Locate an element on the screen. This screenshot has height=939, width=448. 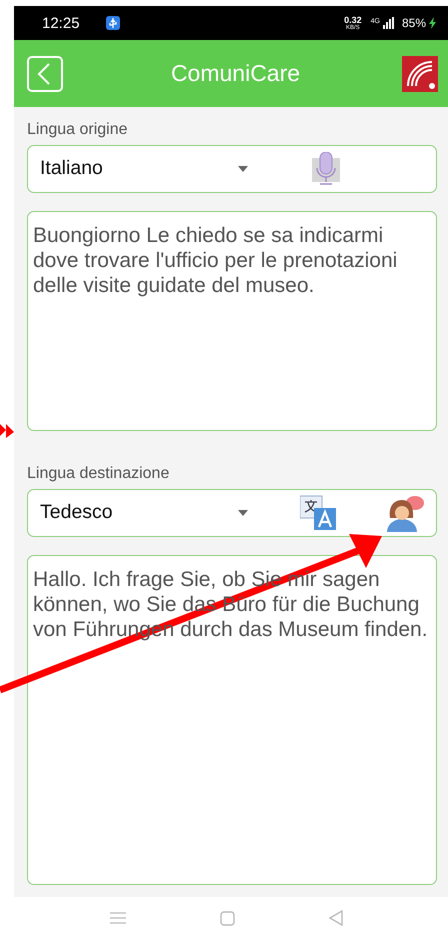
clock: 12:25 is located at coordinates (61, 23).